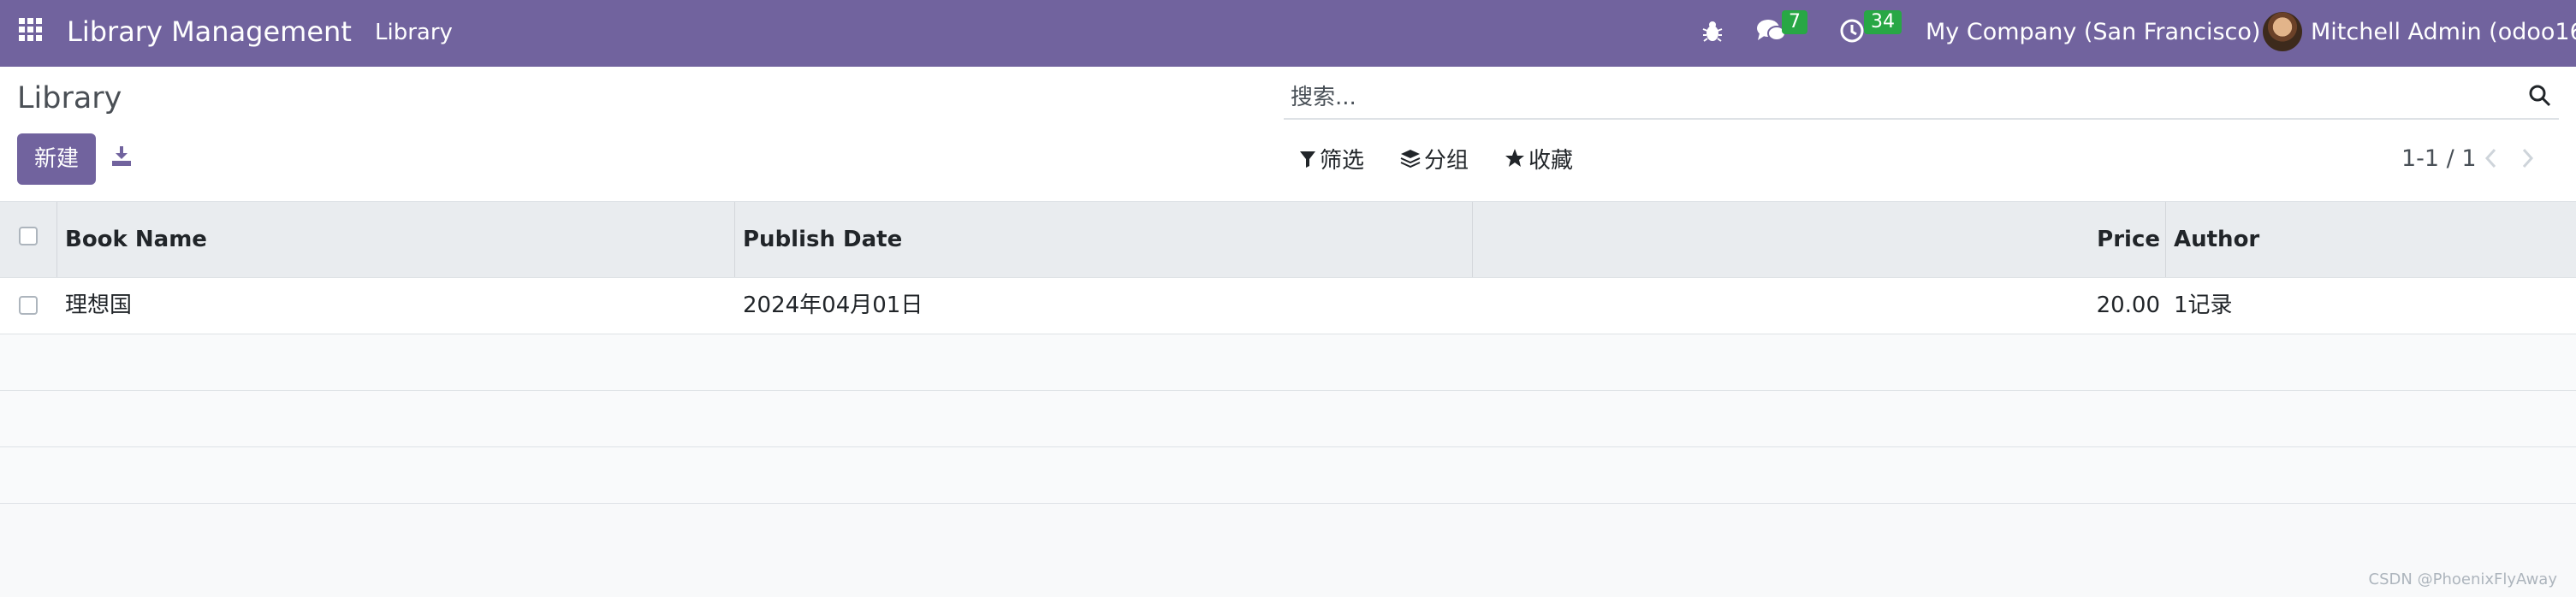 Image resolution: width=2576 pixels, height=597 pixels. What do you see at coordinates (56, 159) in the screenshot?
I see `new-record-button: 新建` at bounding box center [56, 159].